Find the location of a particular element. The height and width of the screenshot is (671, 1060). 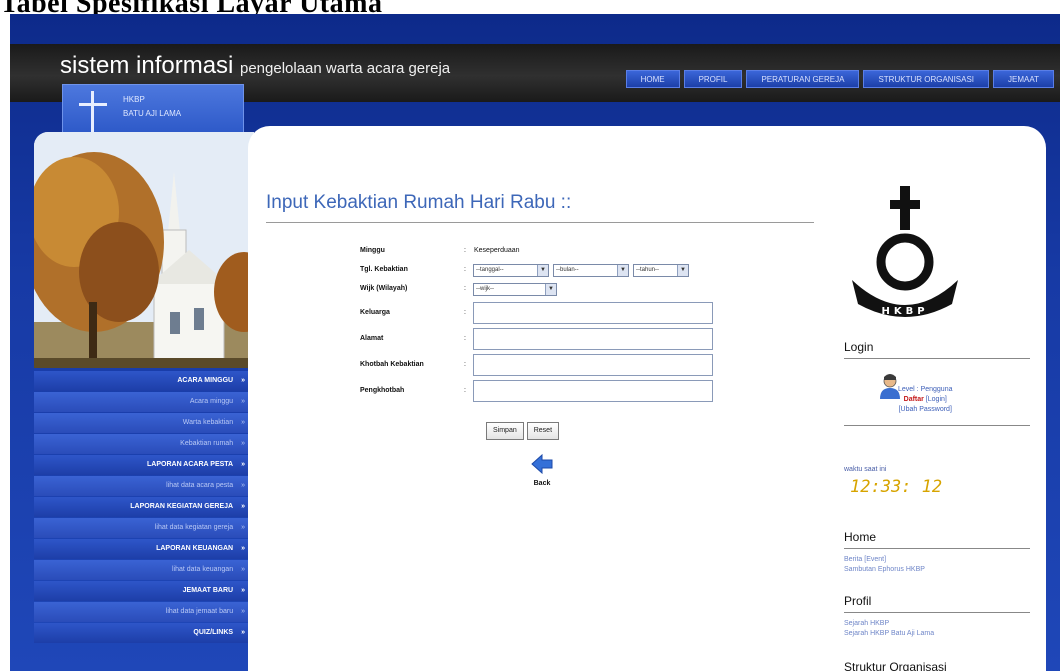

church-name-2: BATU AJI LAMA is located at coordinates (152, 113).